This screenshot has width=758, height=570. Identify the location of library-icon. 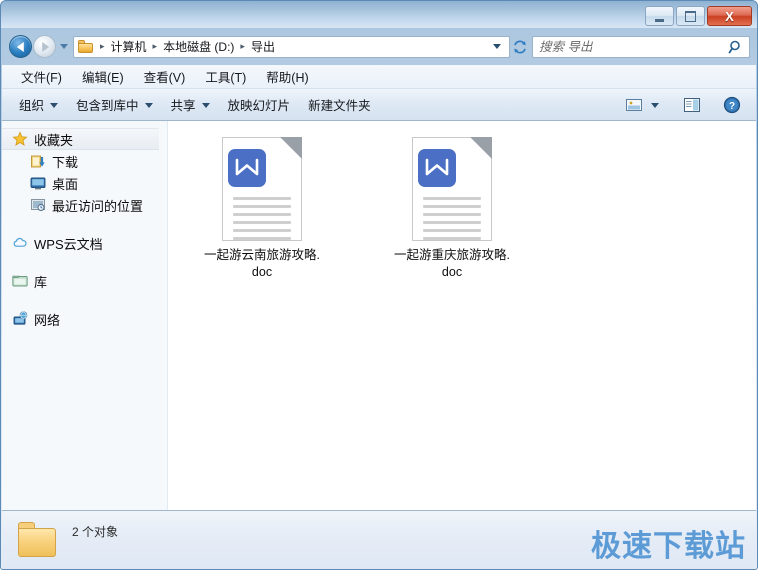
(20, 281).